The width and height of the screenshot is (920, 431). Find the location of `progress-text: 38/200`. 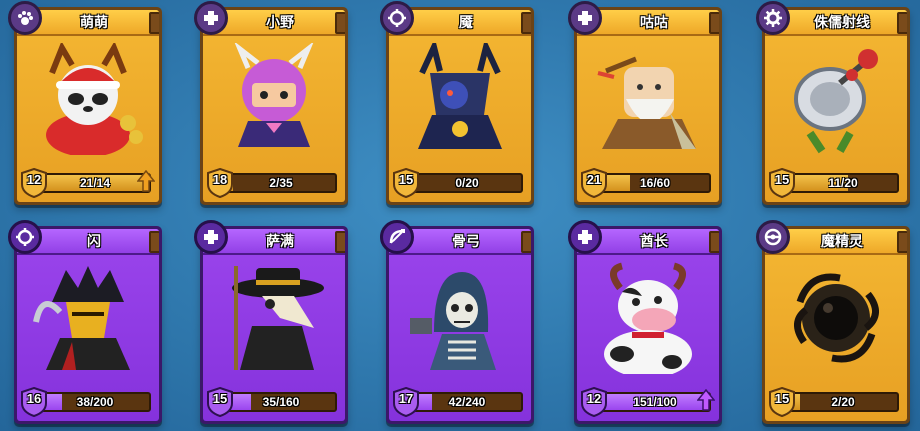

progress-text: 38/200 is located at coordinates (95, 402).